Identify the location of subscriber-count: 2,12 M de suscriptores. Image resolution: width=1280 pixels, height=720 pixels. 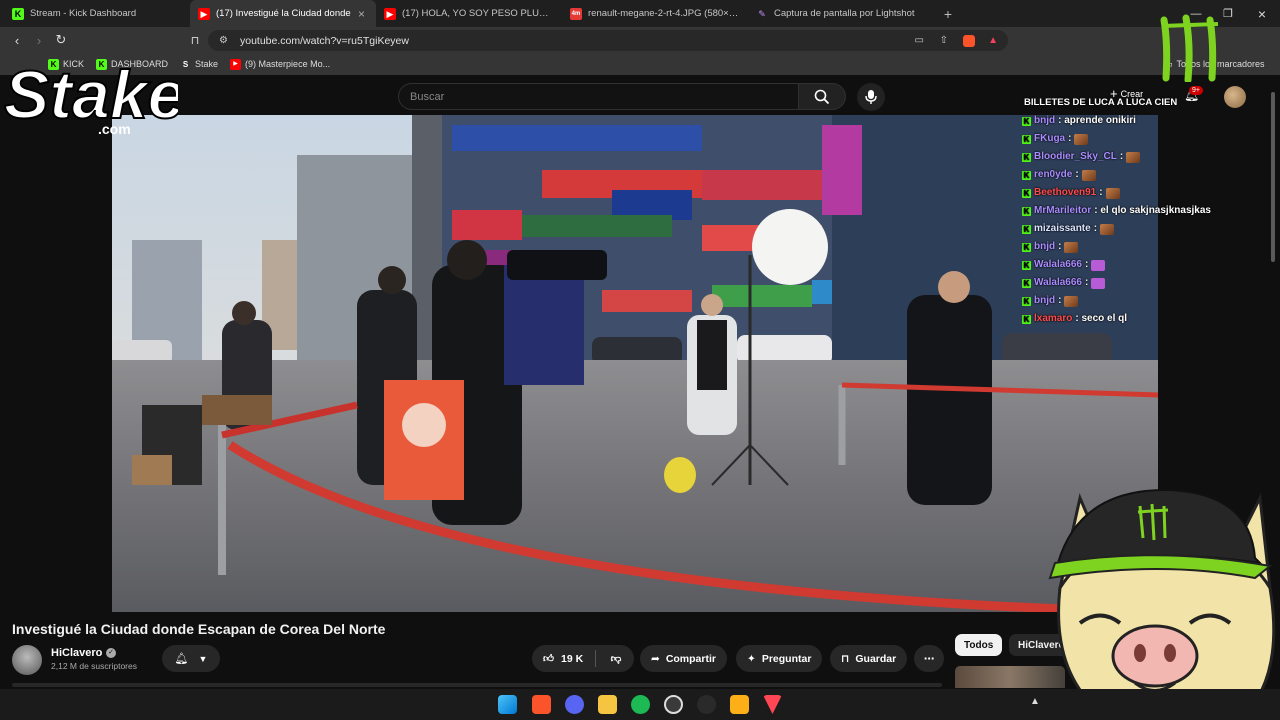
(94, 666).